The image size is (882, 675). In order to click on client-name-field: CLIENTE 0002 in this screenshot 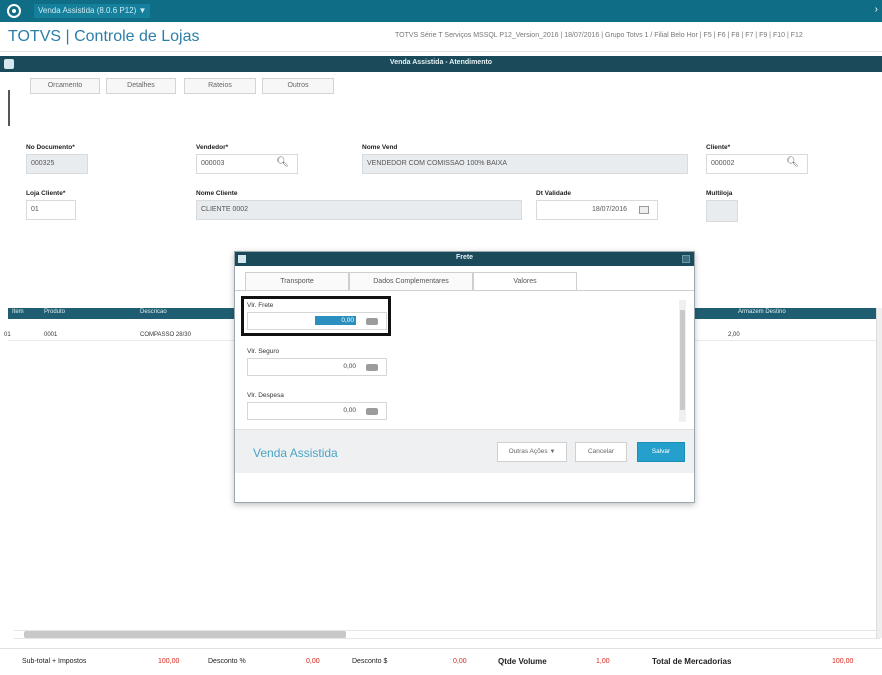, I will do `click(359, 210)`.